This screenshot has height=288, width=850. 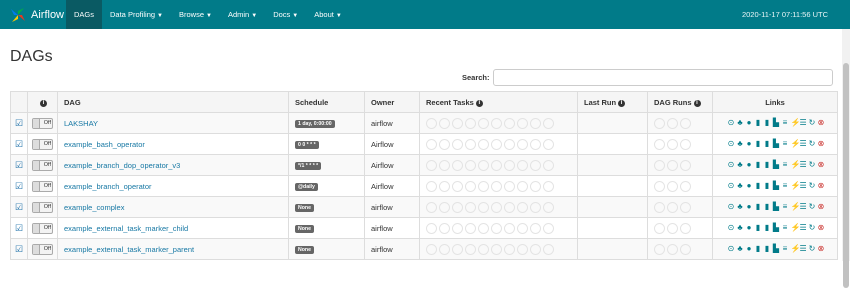 I want to click on dag-link: example_bash_operator, so click(x=104, y=144).